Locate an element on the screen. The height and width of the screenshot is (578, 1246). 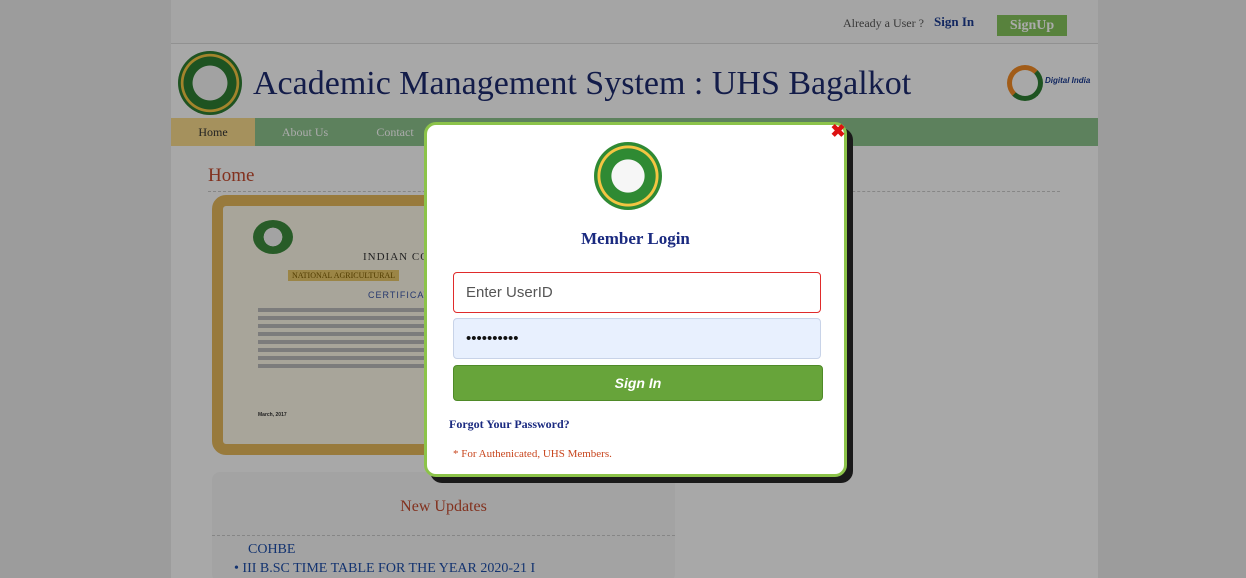
password-input is located at coordinates (637, 338).